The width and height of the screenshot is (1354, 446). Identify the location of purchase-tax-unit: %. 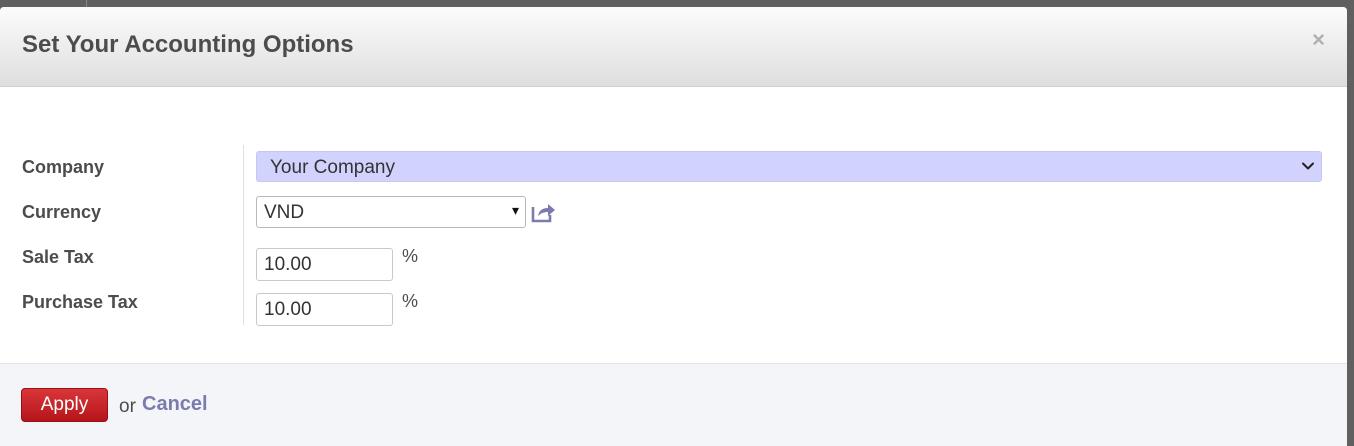
(410, 301).